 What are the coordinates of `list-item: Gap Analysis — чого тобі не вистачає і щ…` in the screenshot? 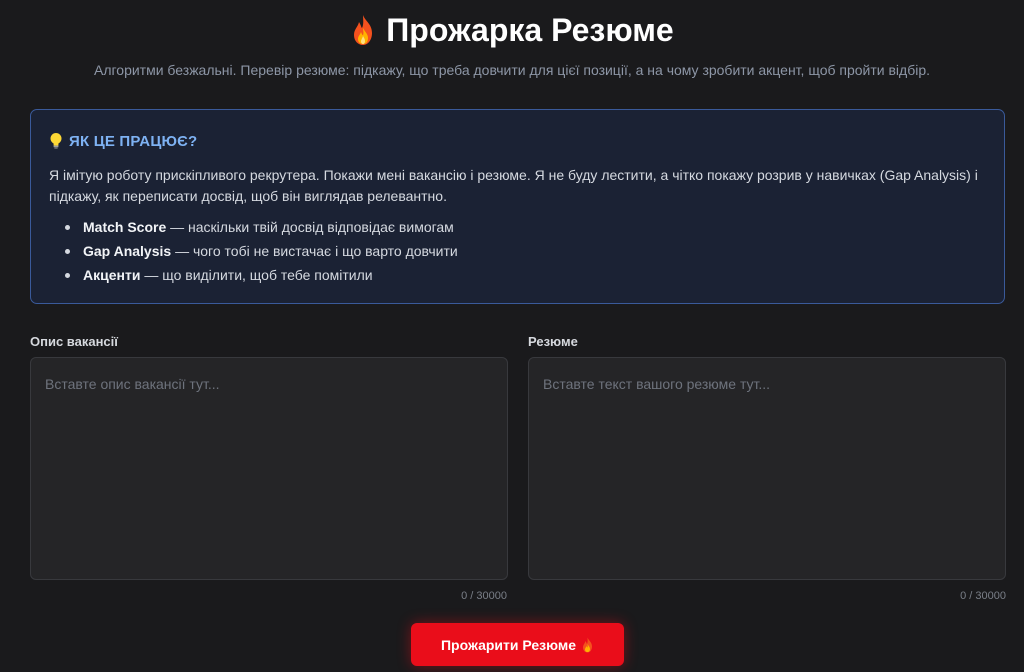 It's located at (525, 251).